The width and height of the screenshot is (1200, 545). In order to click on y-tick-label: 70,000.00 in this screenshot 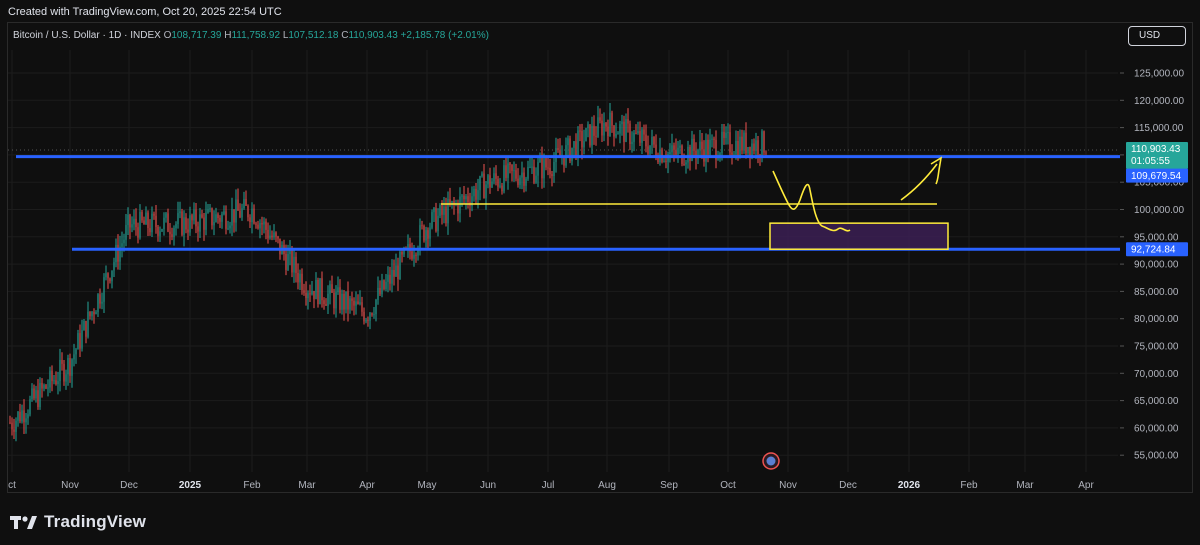, I will do `click(1156, 374)`.